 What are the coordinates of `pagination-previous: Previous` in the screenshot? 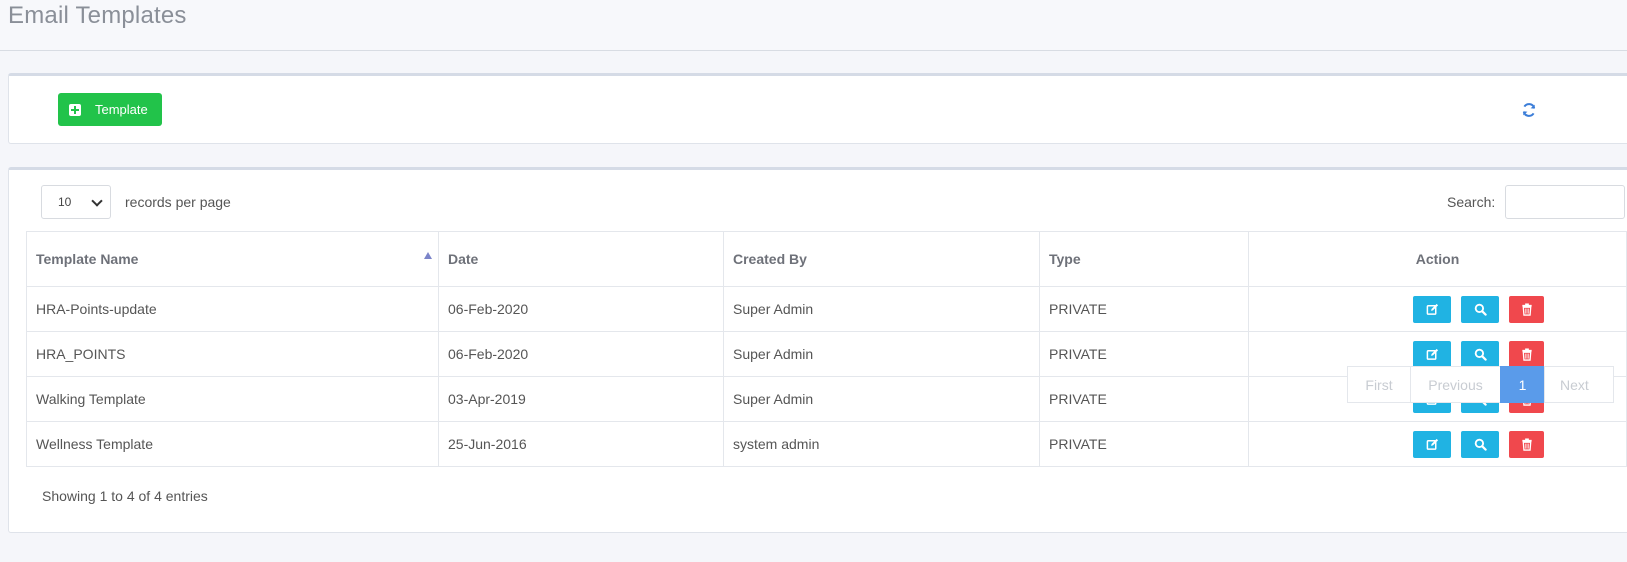 It's located at (1455, 384).